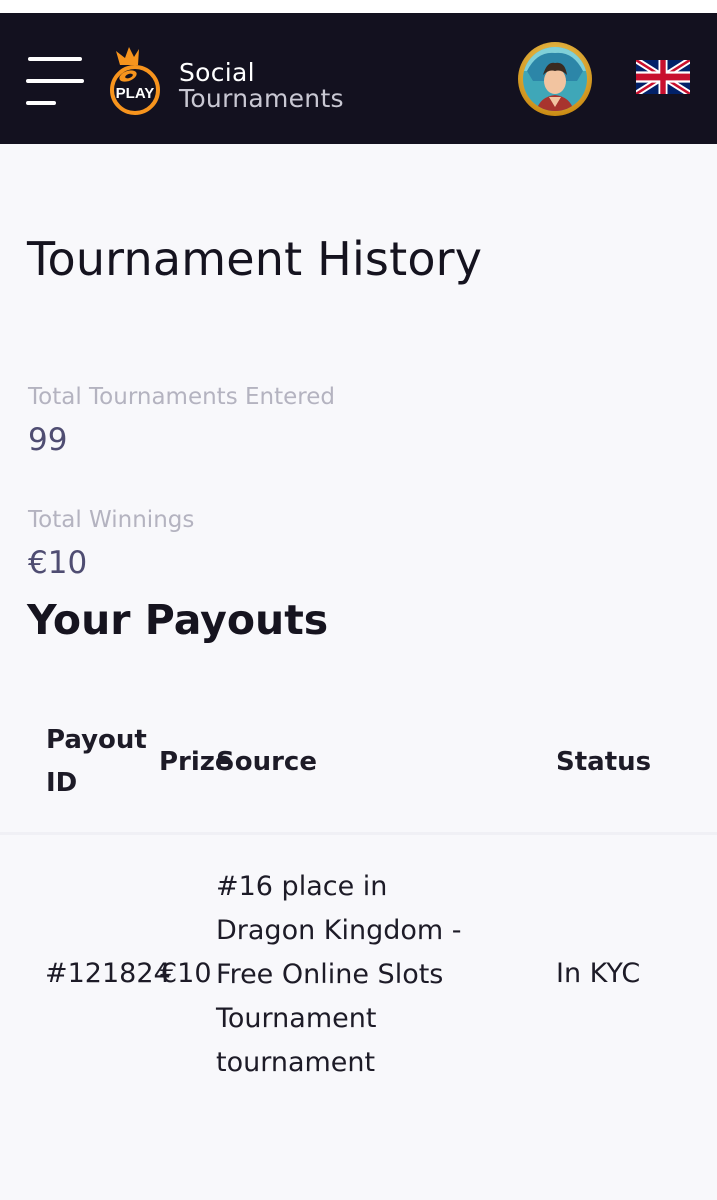 The width and height of the screenshot is (717, 1200). Describe the element at coordinates (302, 886) in the screenshot. I see `source-line: #16 place in` at that location.